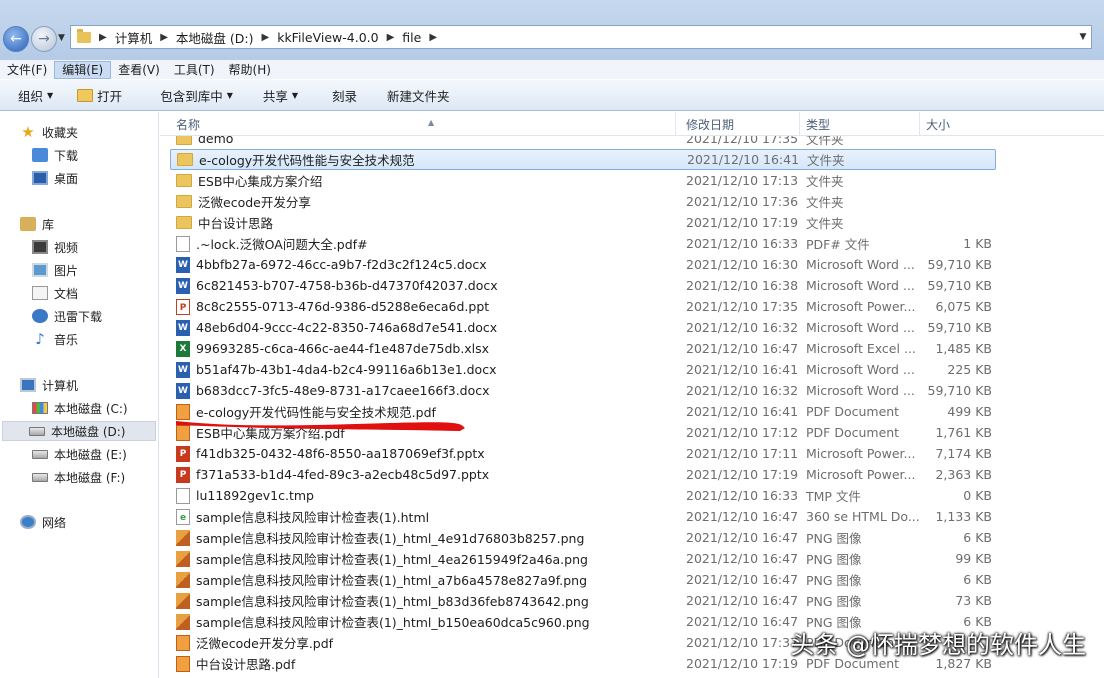 This screenshot has height=678, width=1104. What do you see at coordinates (61, 38) in the screenshot?
I see `history-dropdown-icon: ▼` at bounding box center [61, 38].